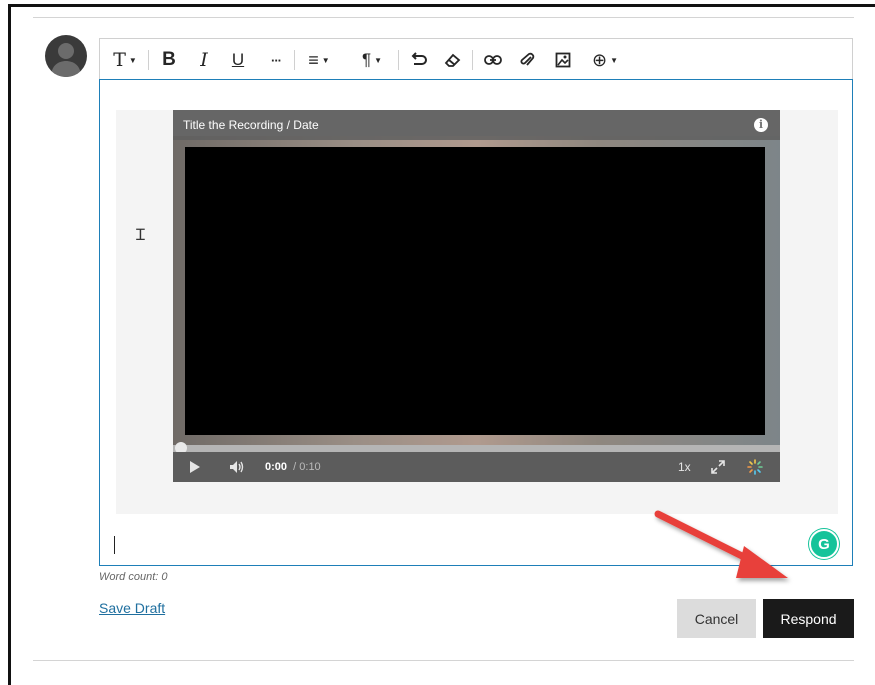  Describe the element at coordinates (366, 59) in the screenshot. I see `paragraph-icon: ¶` at that location.